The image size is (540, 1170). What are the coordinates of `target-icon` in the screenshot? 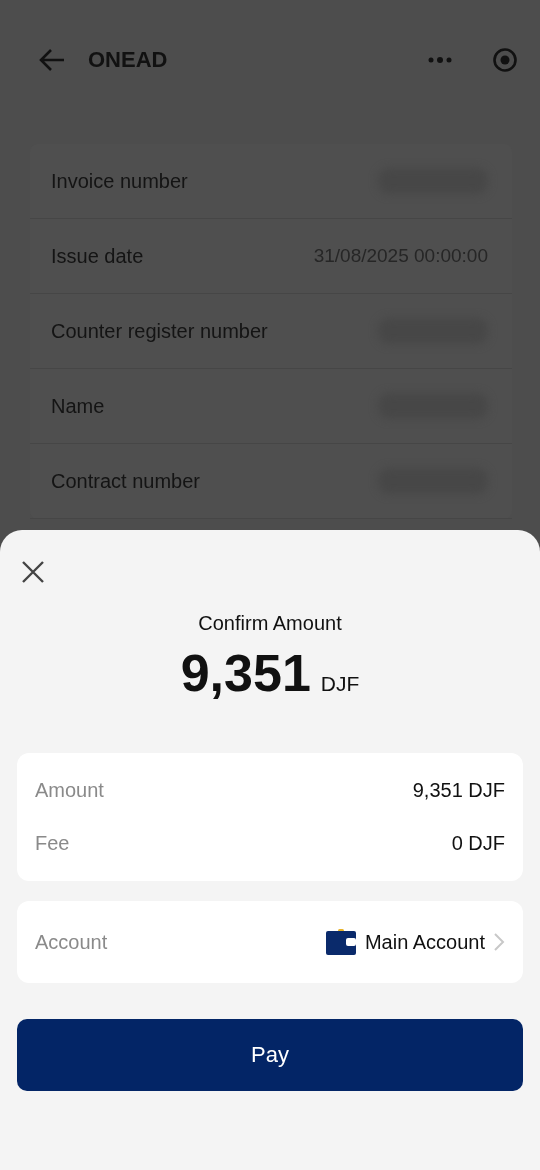 It's located at (505, 60).